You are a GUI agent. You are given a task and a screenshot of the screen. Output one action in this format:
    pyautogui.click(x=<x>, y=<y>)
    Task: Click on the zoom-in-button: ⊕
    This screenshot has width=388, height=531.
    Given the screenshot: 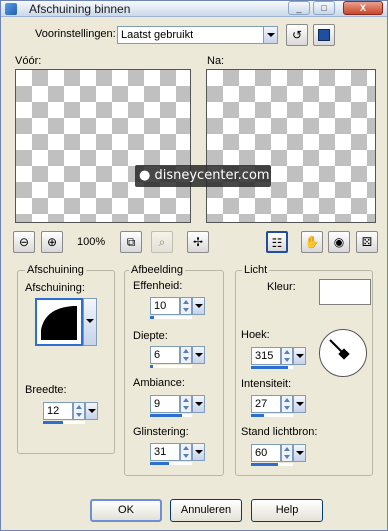 What is the action you would take?
    pyautogui.click(x=52, y=242)
    